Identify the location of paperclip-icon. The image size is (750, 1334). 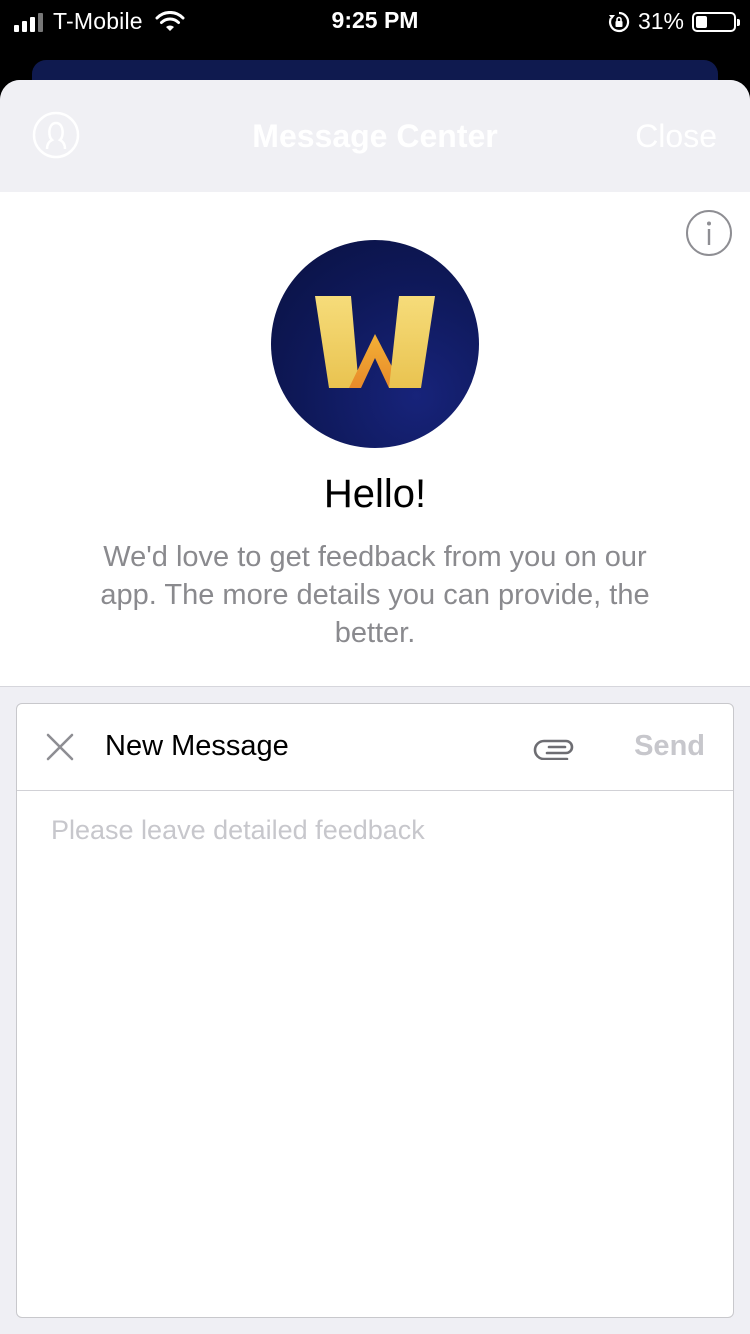
(555, 747).